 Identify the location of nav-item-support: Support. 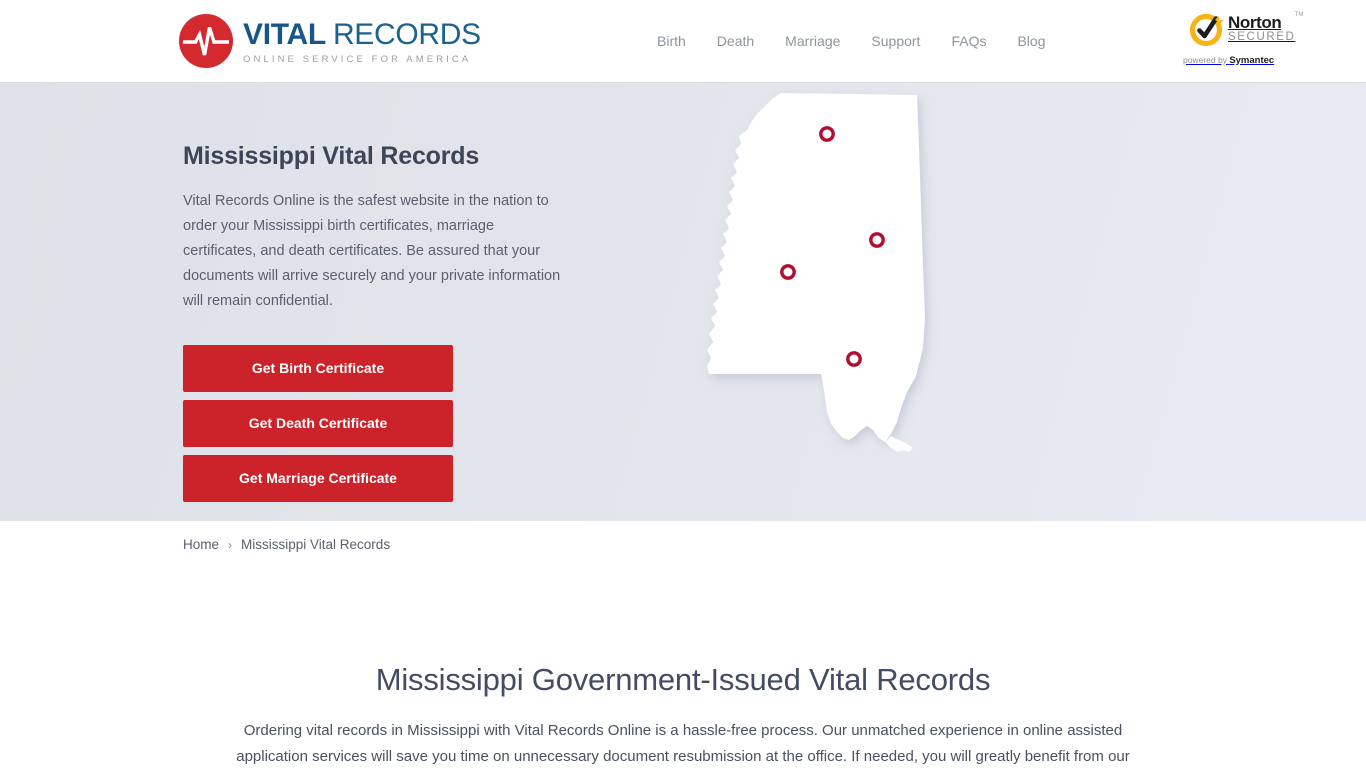
(895, 41).